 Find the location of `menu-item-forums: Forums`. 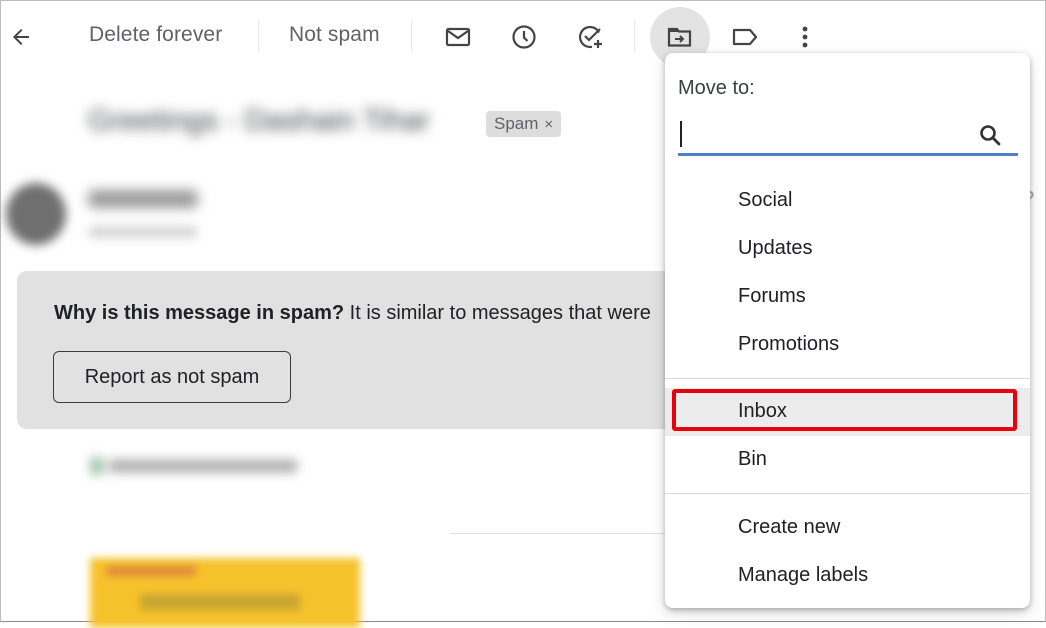

menu-item-forums: Forums is located at coordinates (847, 297).